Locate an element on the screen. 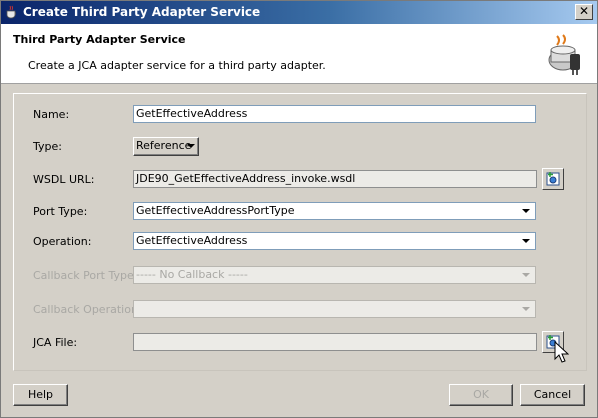 This screenshot has width=598, height=418. find-wsdl-icon is located at coordinates (553, 179).